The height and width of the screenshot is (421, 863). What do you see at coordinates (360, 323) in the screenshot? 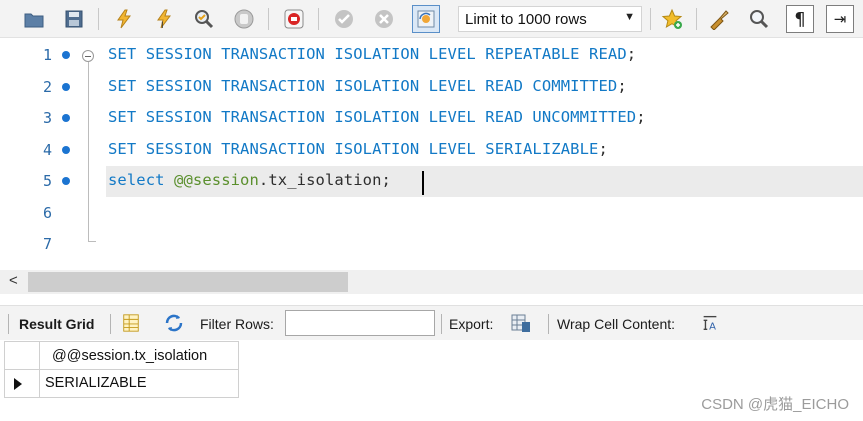
I see `filter-rows-input` at bounding box center [360, 323].